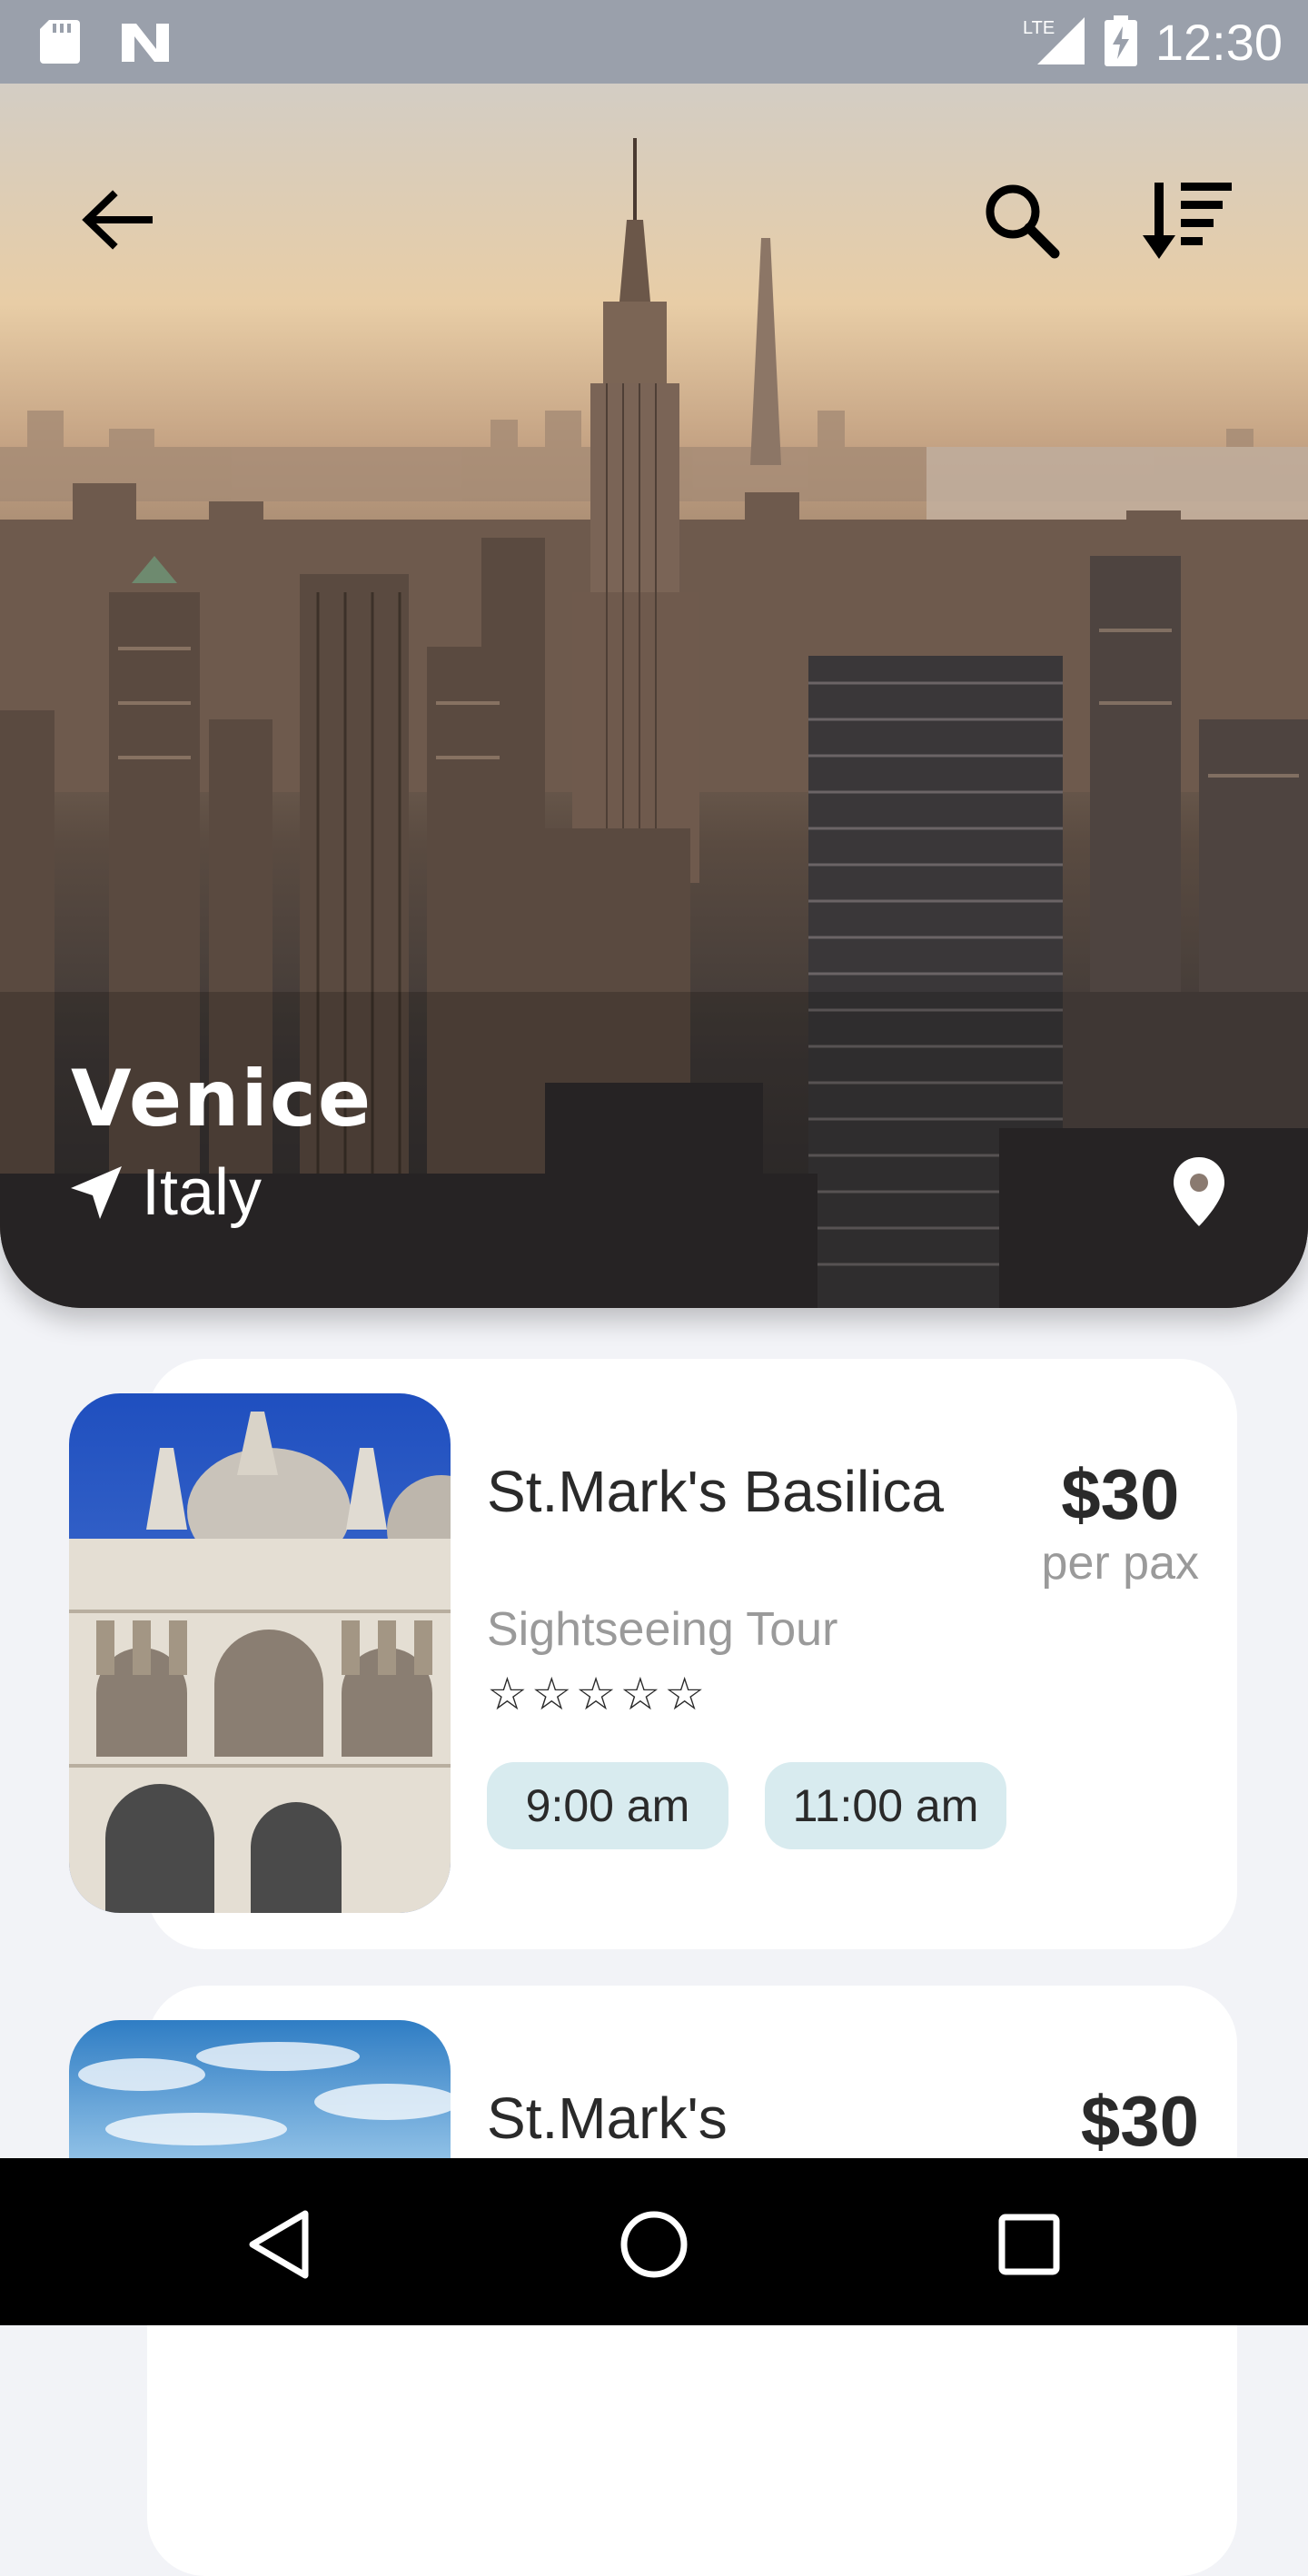  I want to click on lte-label: LTE, so click(1039, 28).